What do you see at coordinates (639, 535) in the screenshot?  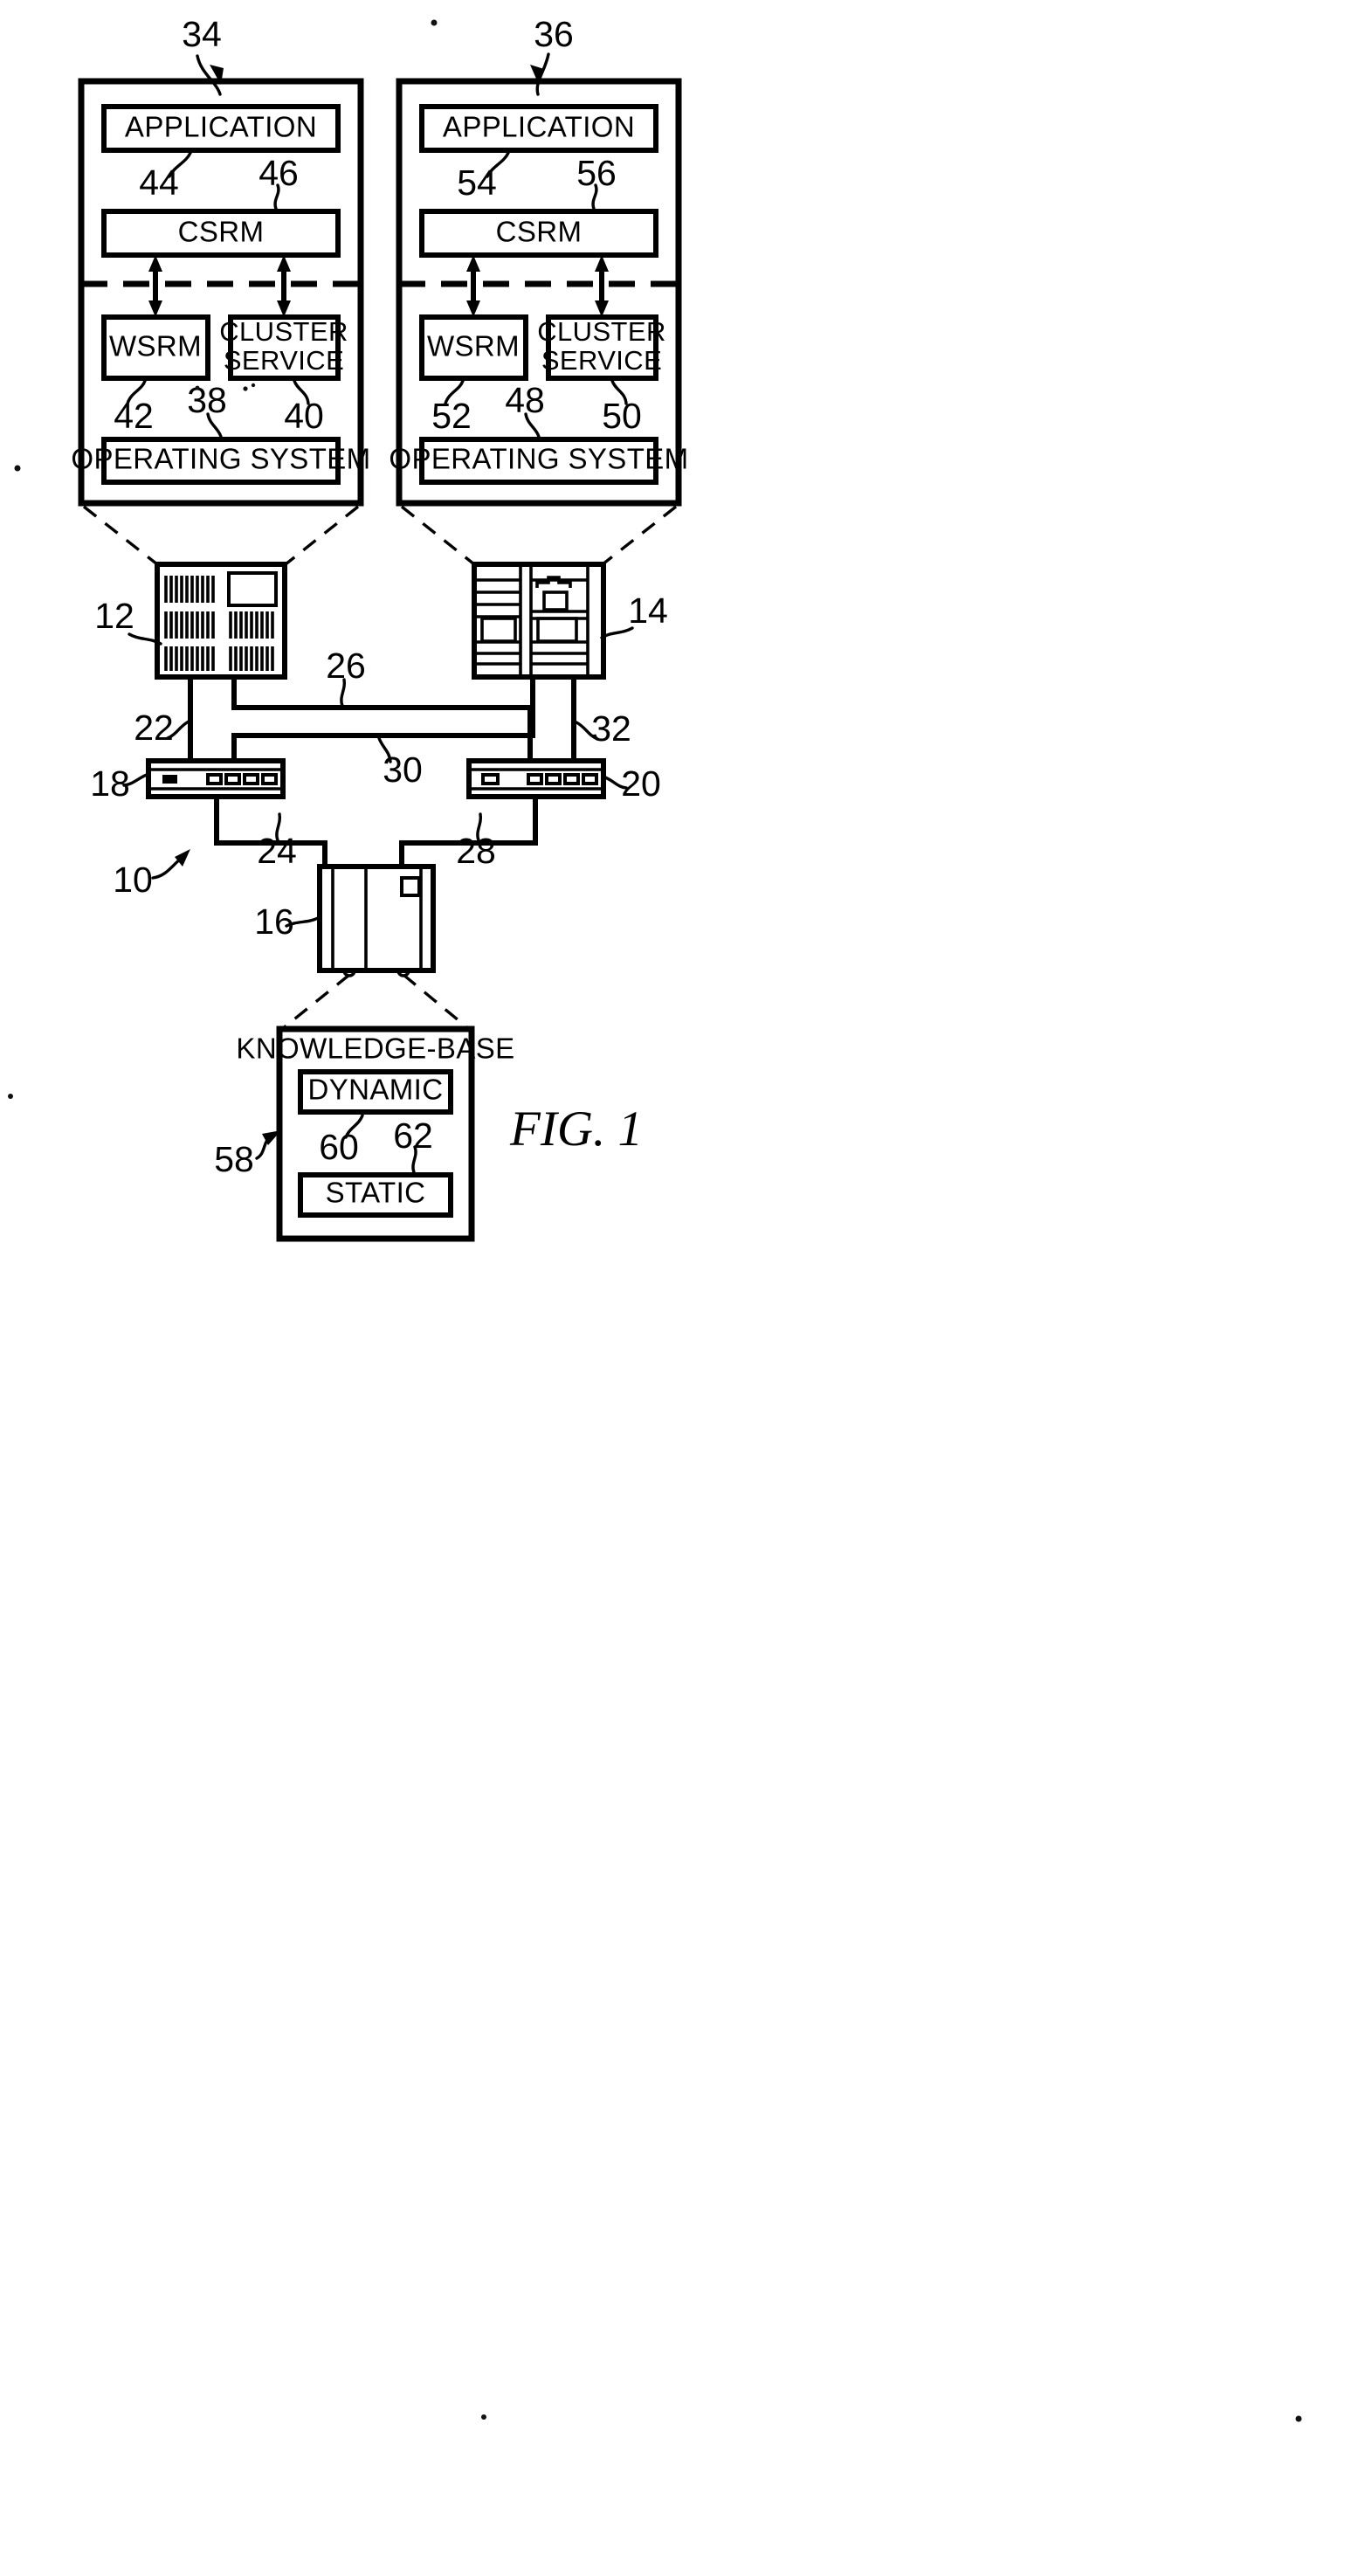 I see `callout-right-outer` at bounding box center [639, 535].